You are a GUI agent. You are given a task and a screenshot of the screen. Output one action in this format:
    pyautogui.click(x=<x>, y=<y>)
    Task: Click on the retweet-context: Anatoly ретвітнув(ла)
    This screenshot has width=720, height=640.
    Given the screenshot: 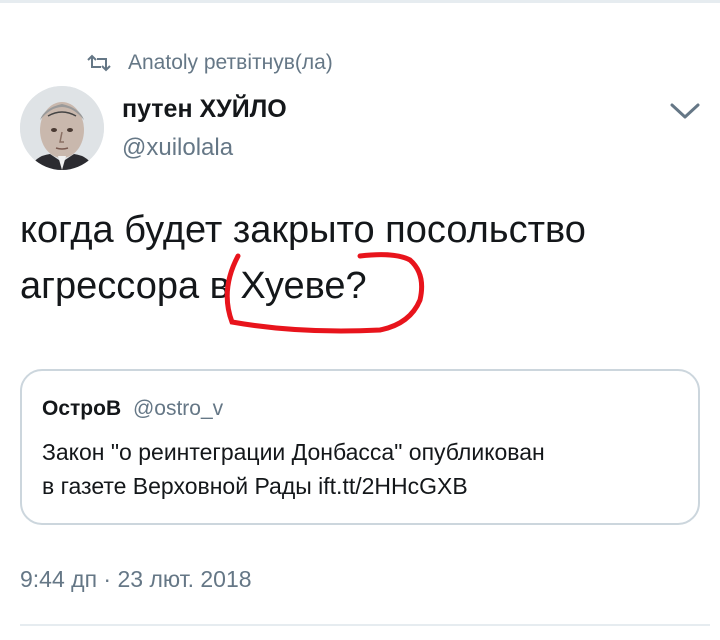 What is the action you would take?
    pyautogui.click(x=209, y=63)
    